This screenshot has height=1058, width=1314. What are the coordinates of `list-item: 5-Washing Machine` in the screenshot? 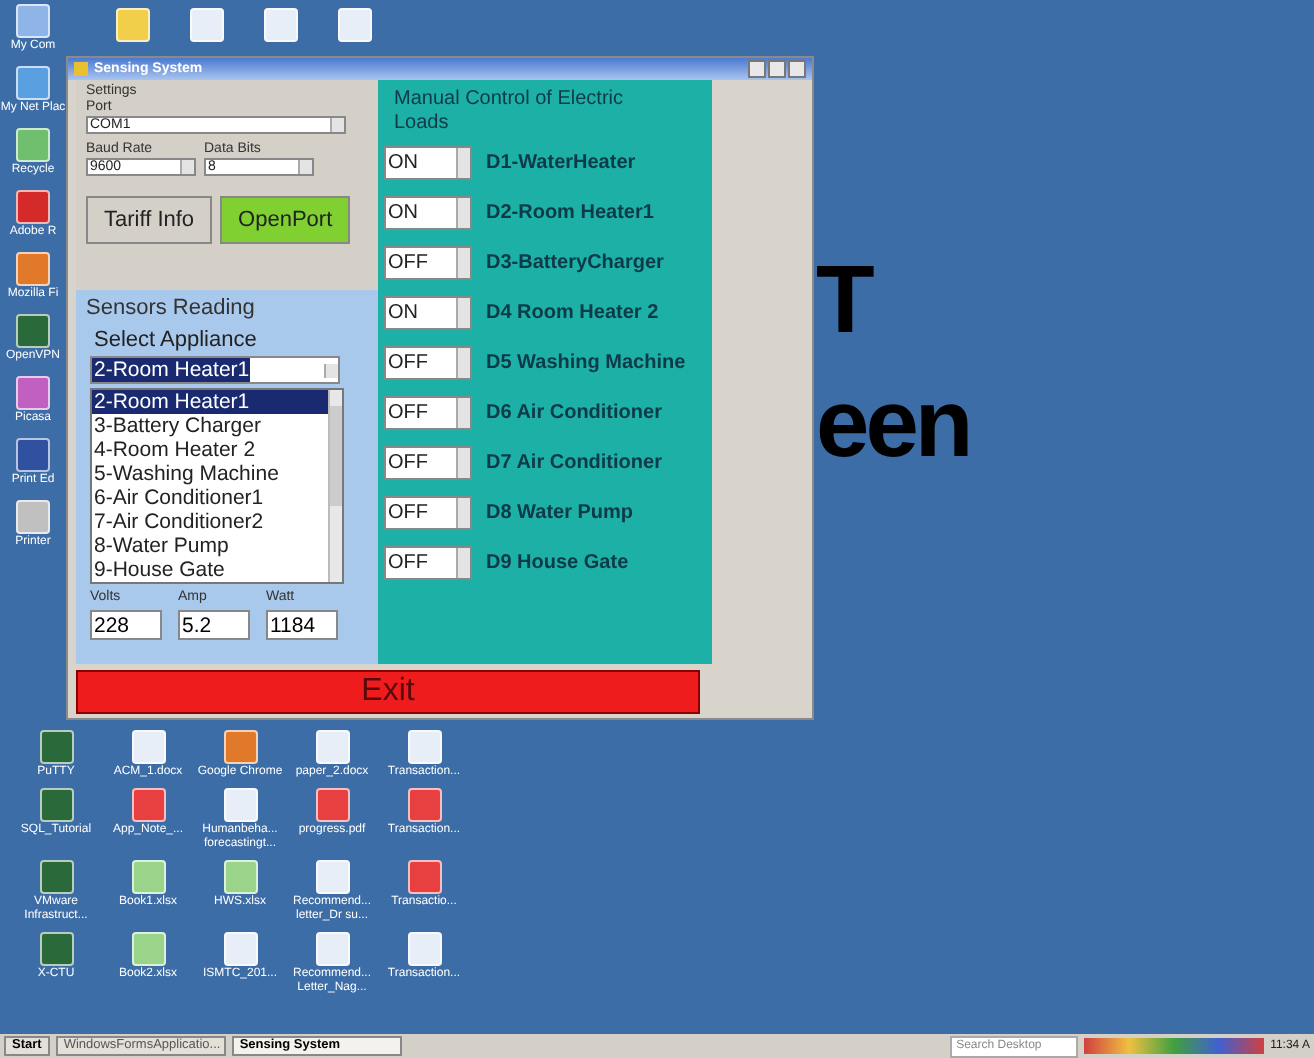 It's located at (210, 474).